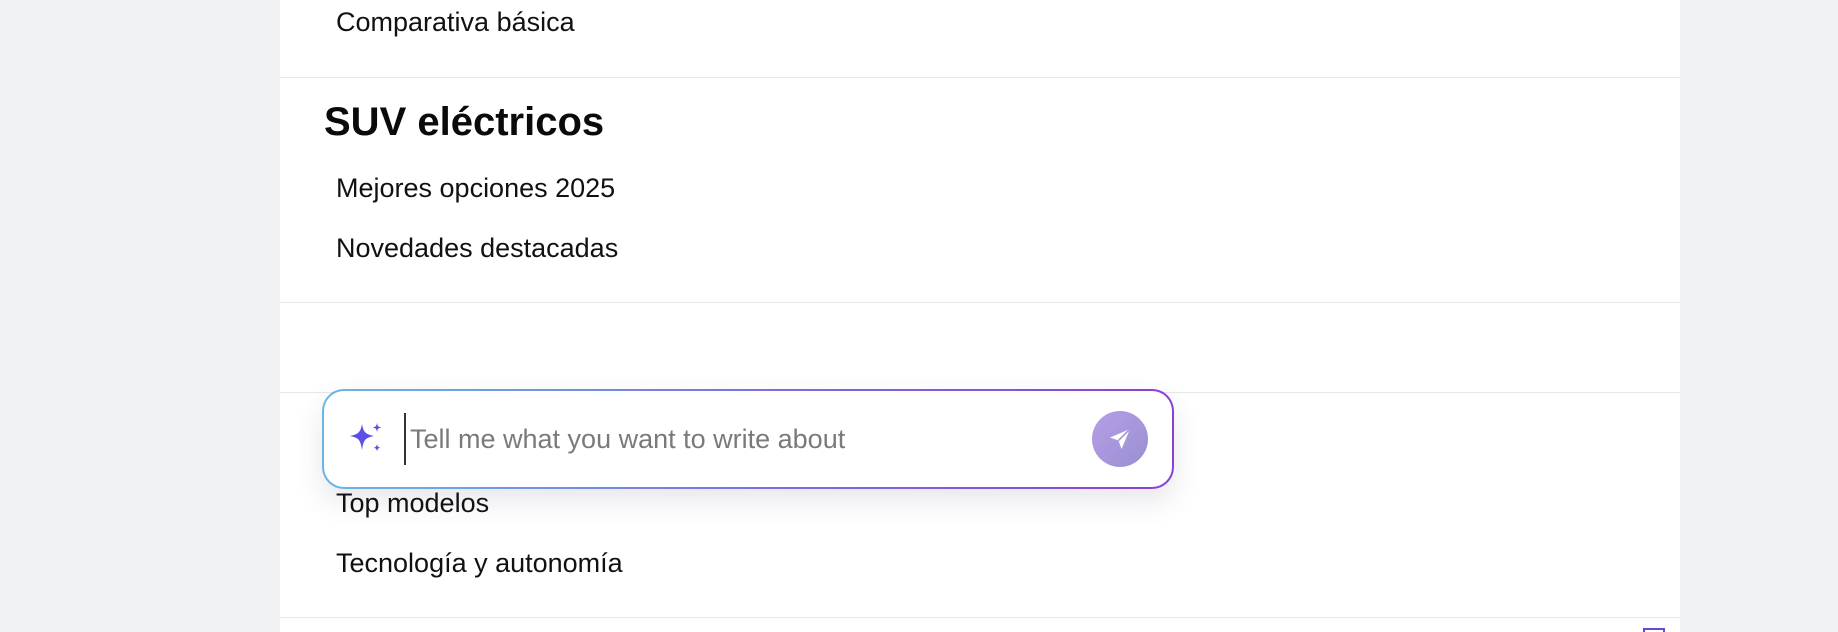  I want to click on sparkle-icon, so click(366, 437).